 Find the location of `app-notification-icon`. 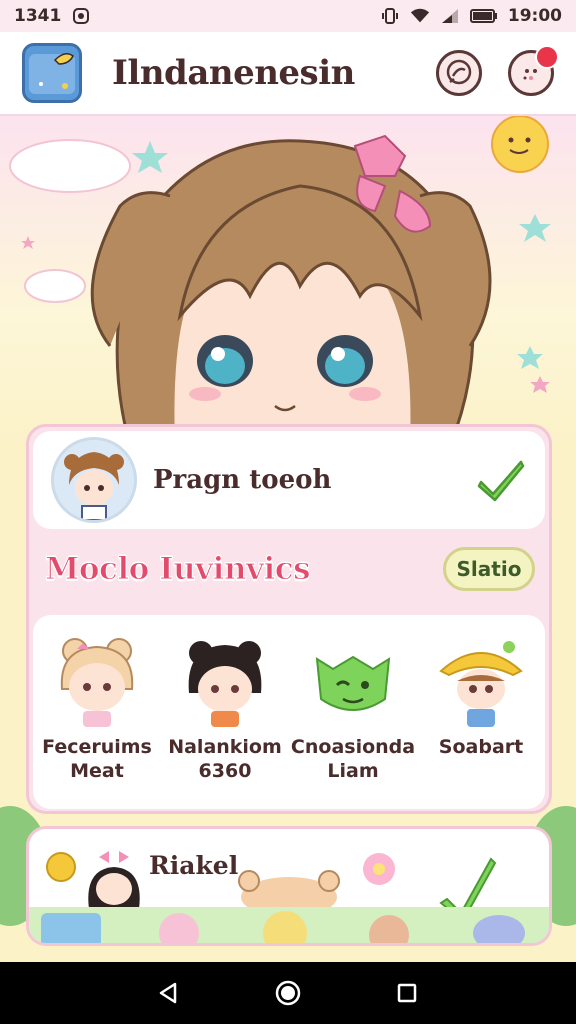

app-notification-icon is located at coordinates (81, 16).